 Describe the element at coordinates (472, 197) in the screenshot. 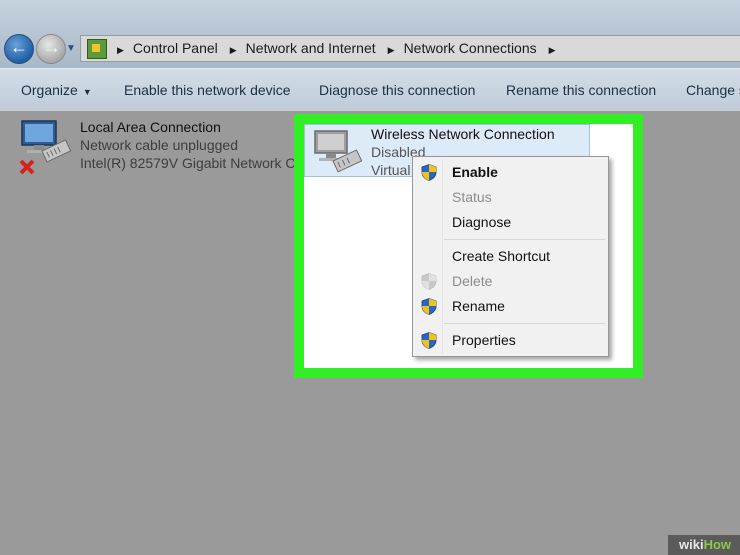

I see `menu-label: Status` at that location.